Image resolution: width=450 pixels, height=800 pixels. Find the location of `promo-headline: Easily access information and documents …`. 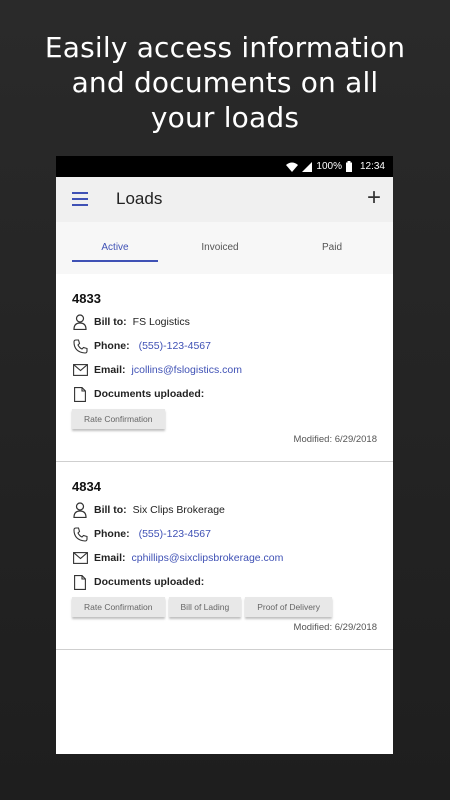

promo-headline: Easily access information and documents … is located at coordinates (225, 82).